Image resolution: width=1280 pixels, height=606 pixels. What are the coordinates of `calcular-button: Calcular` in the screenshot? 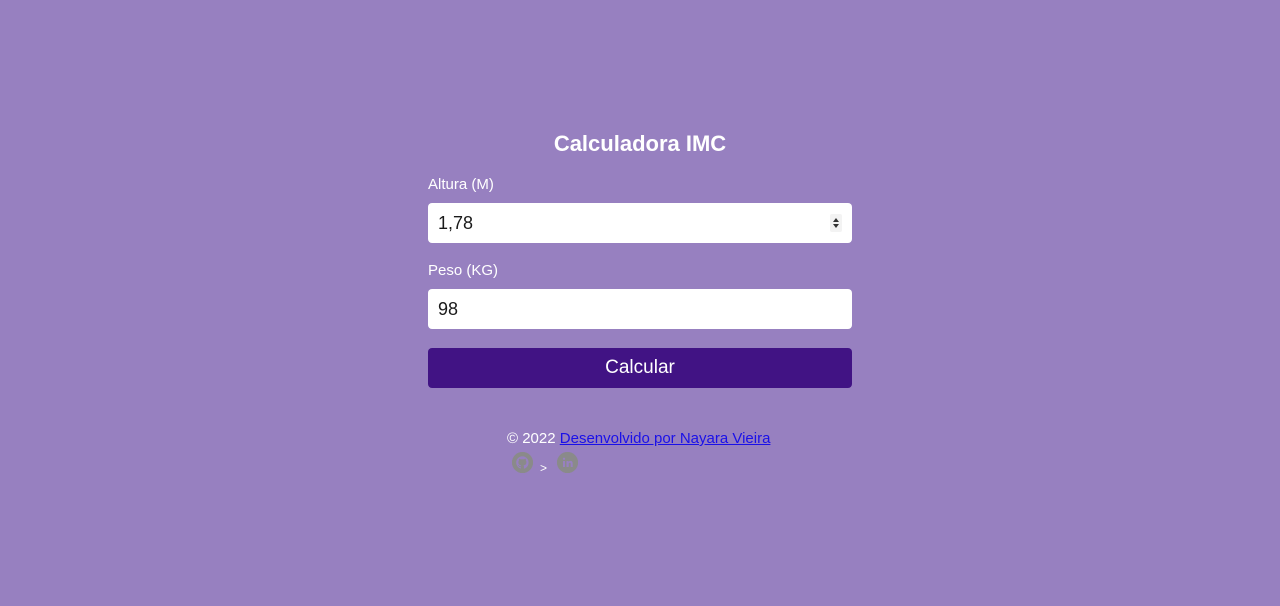 It's located at (640, 368).